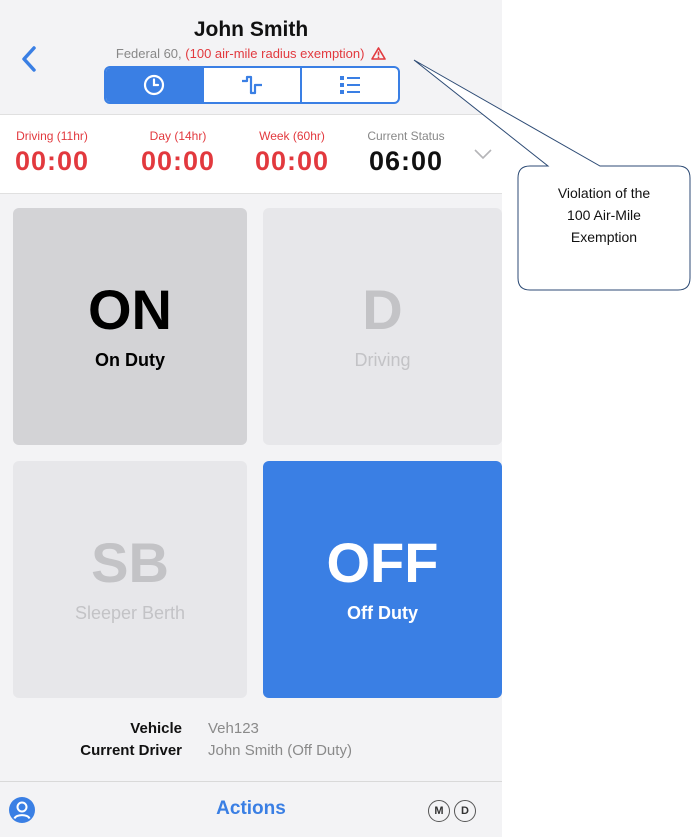 This screenshot has width=694, height=837. What do you see at coordinates (604, 237) in the screenshot?
I see `callout-line: Exemption` at bounding box center [604, 237].